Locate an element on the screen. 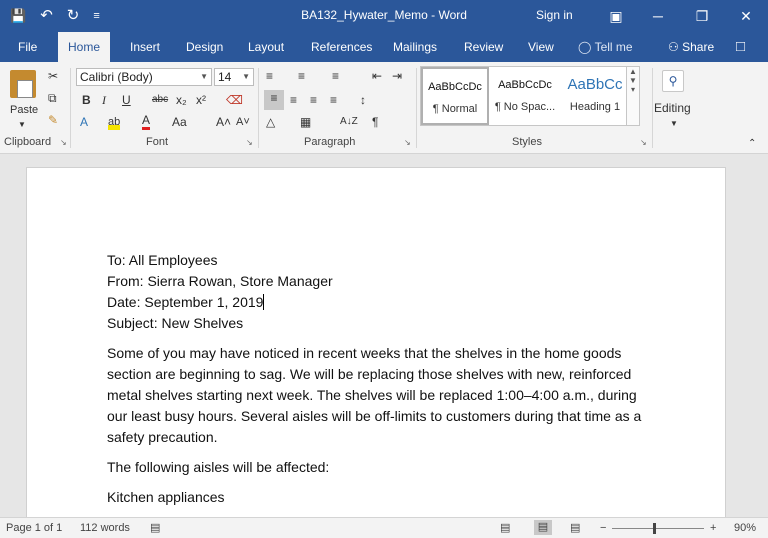 Image resolution: width=768 pixels, height=538 pixels. shrink-font-button: A˅ is located at coordinates (243, 122).